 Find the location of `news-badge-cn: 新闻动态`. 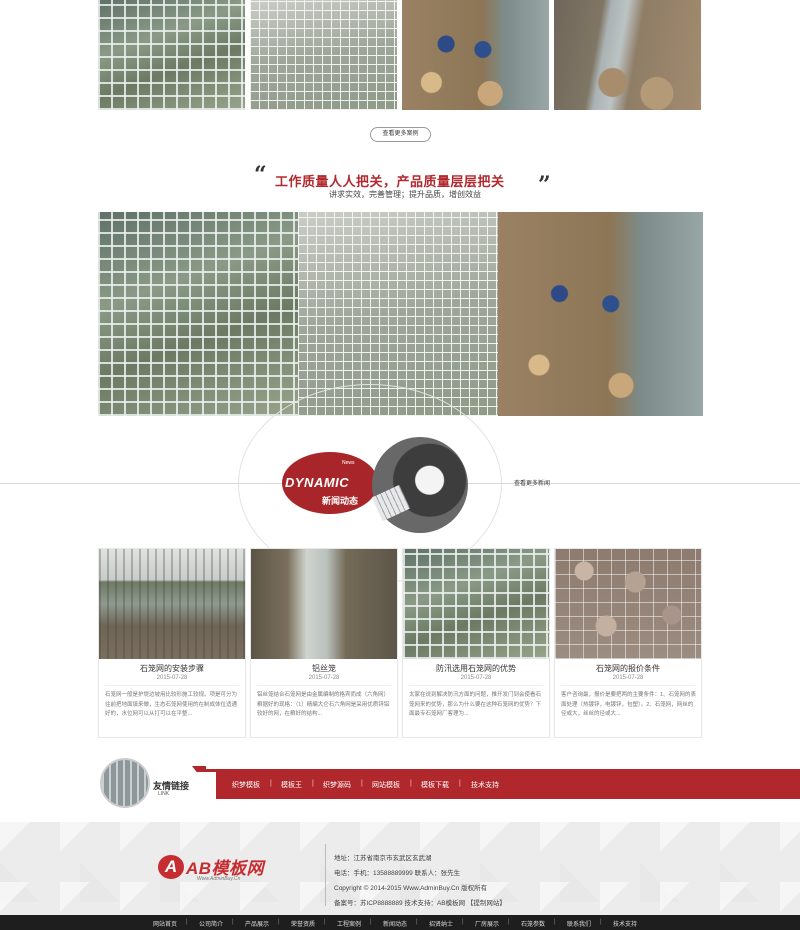

news-badge-cn: 新闻动态 is located at coordinates (340, 501).